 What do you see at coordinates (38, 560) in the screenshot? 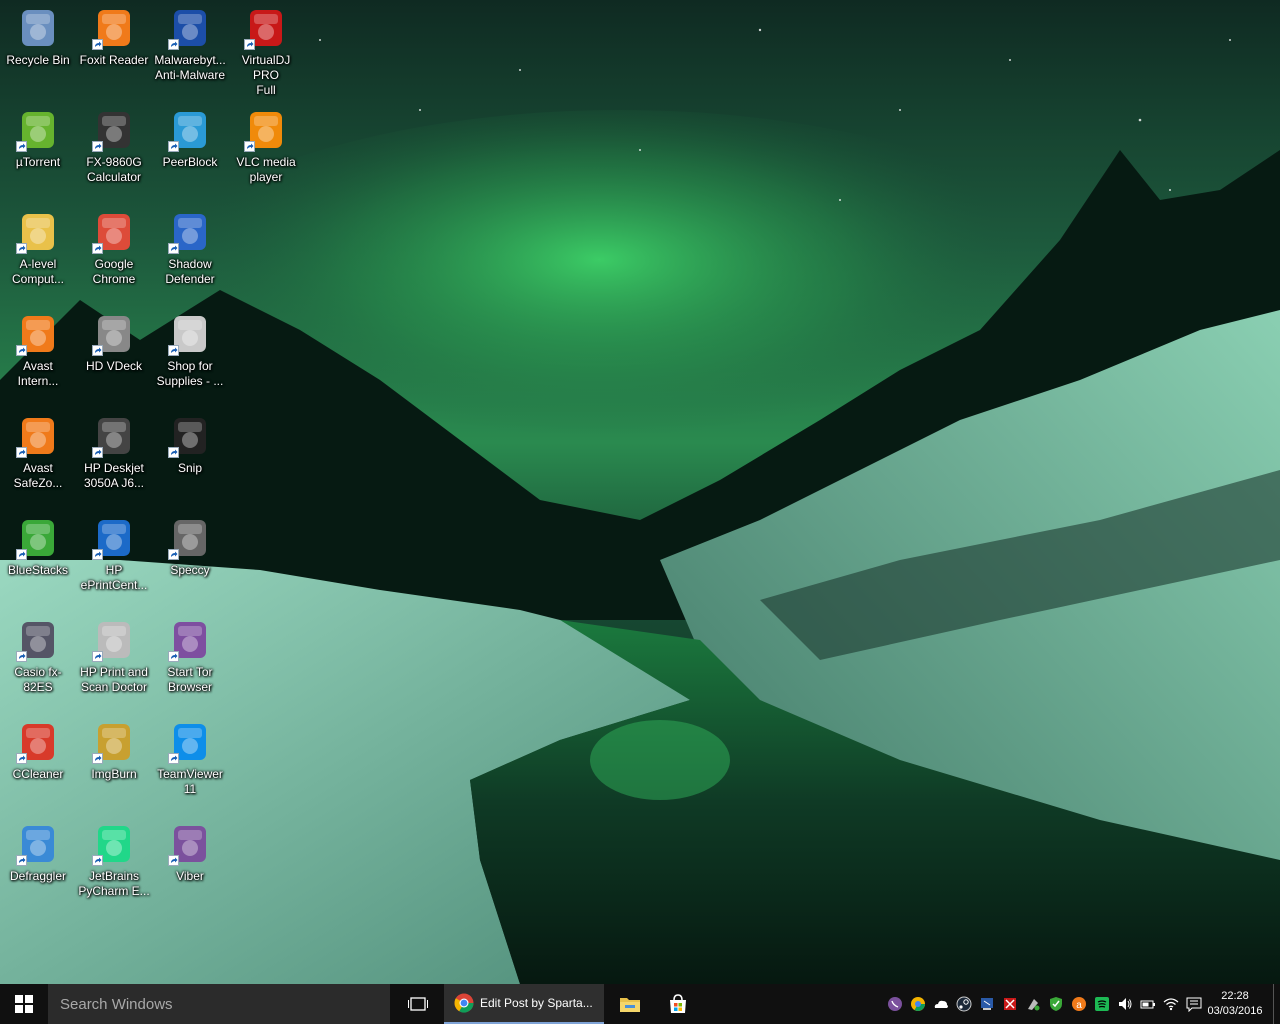
I see `desktop-icon: BlueStacks` at bounding box center [38, 560].